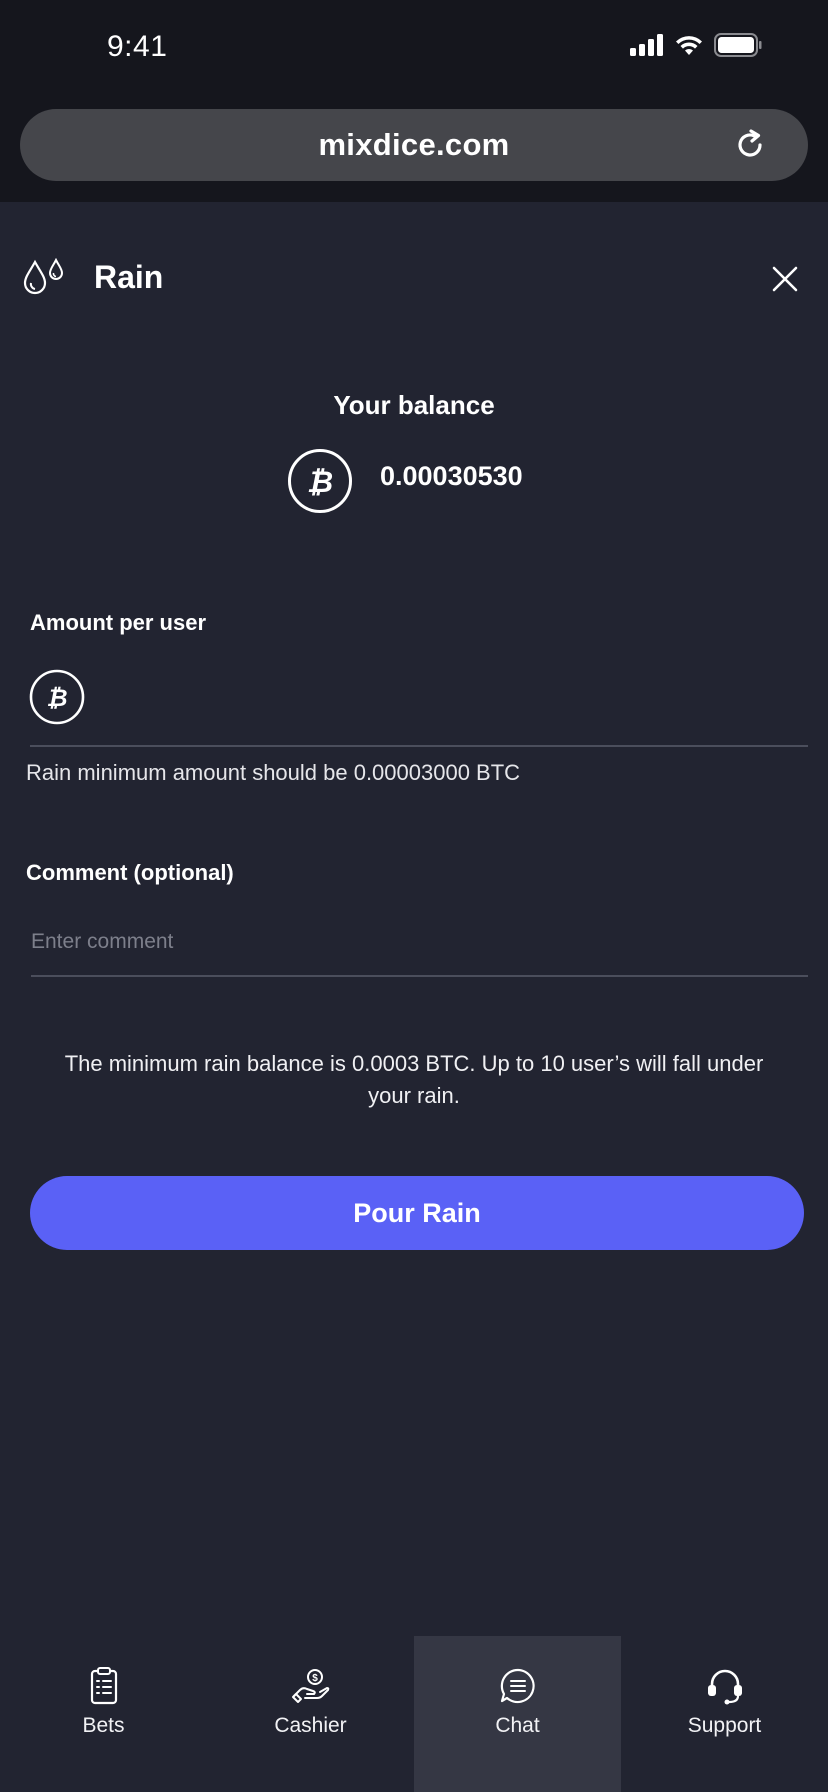 Image resolution: width=828 pixels, height=1792 pixels. What do you see at coordinates (419, 746) in the screenshot?
I see `amount-underline` at bounding box center [419, 746].